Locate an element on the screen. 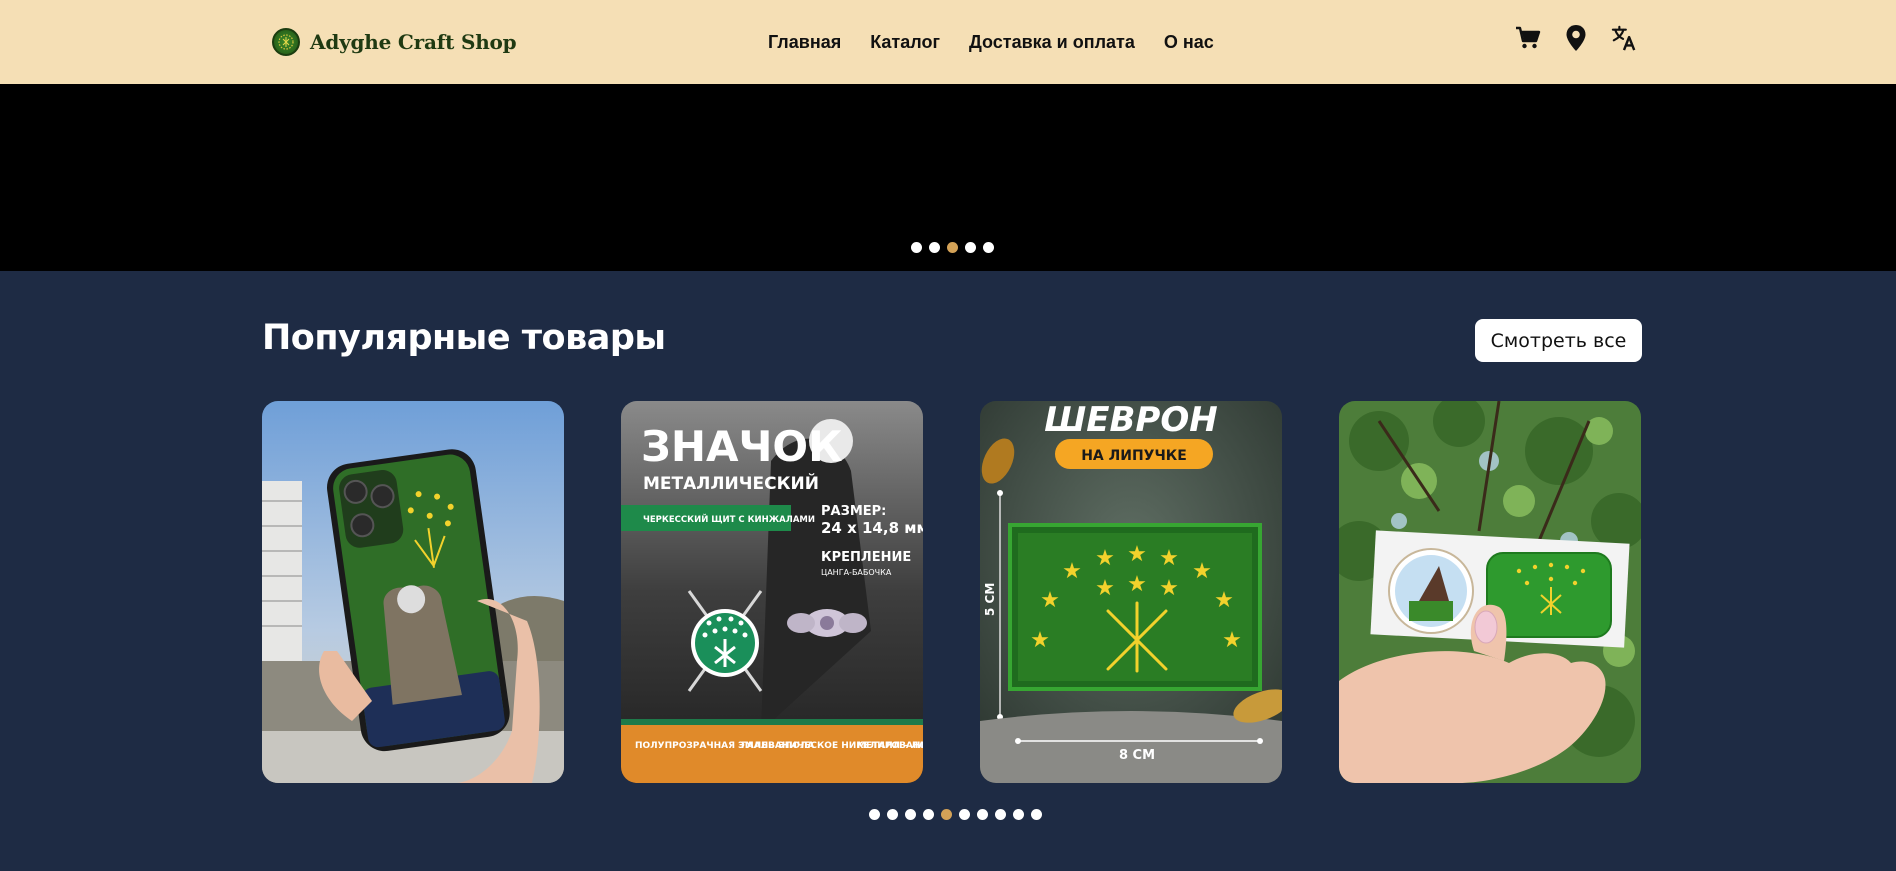  hero-pagination is located at coordinates (952, 247).